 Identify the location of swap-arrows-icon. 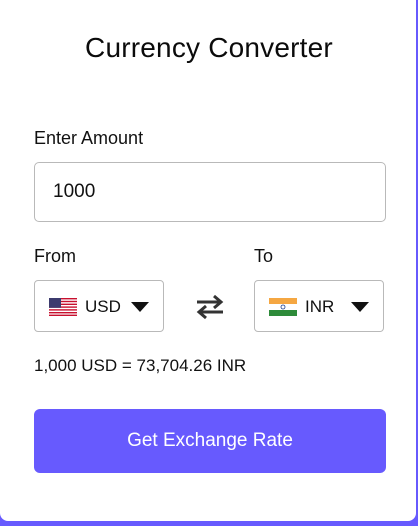
(210, 307).